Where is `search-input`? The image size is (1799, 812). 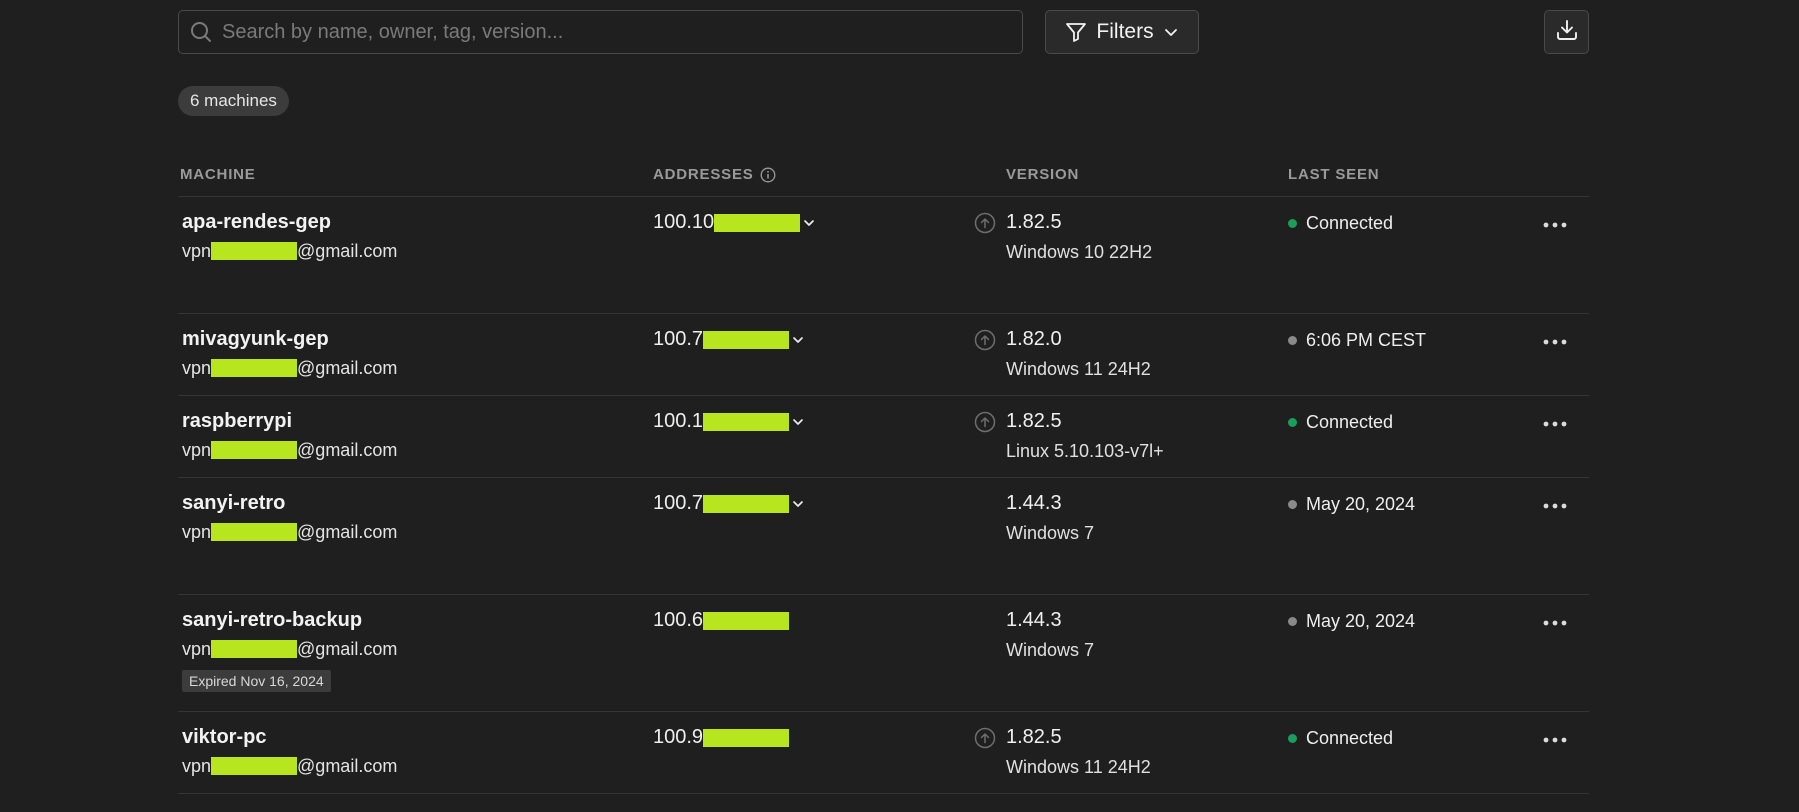 search-input is located at coordinates (621, 32).